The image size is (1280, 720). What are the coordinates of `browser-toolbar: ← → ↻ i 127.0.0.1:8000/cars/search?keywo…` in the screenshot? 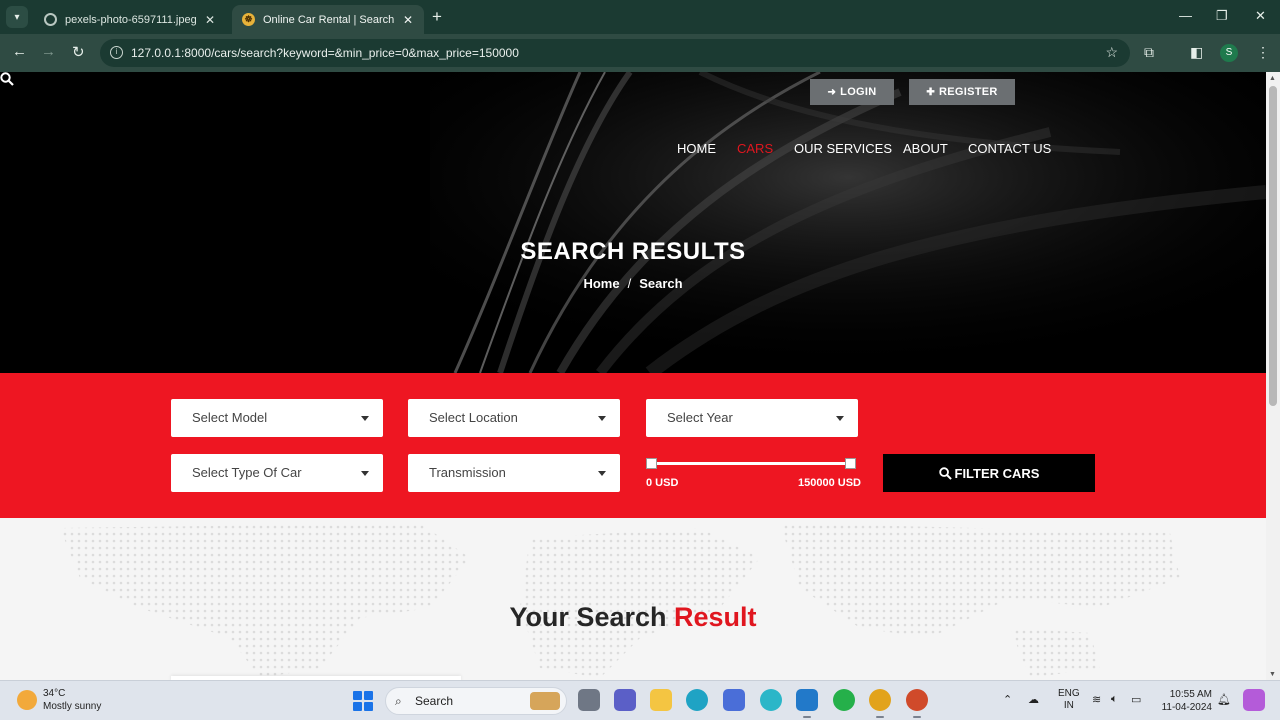 It's located at (640, 53).